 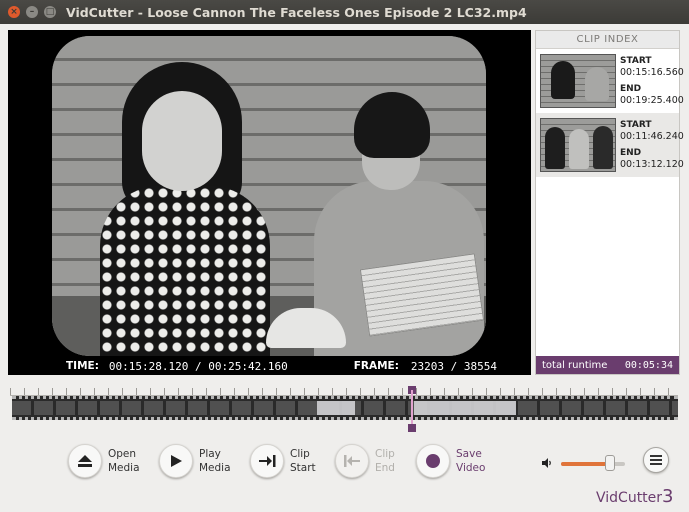 I want to click on brand-name: VidCutter, so click(x=629, y=498).